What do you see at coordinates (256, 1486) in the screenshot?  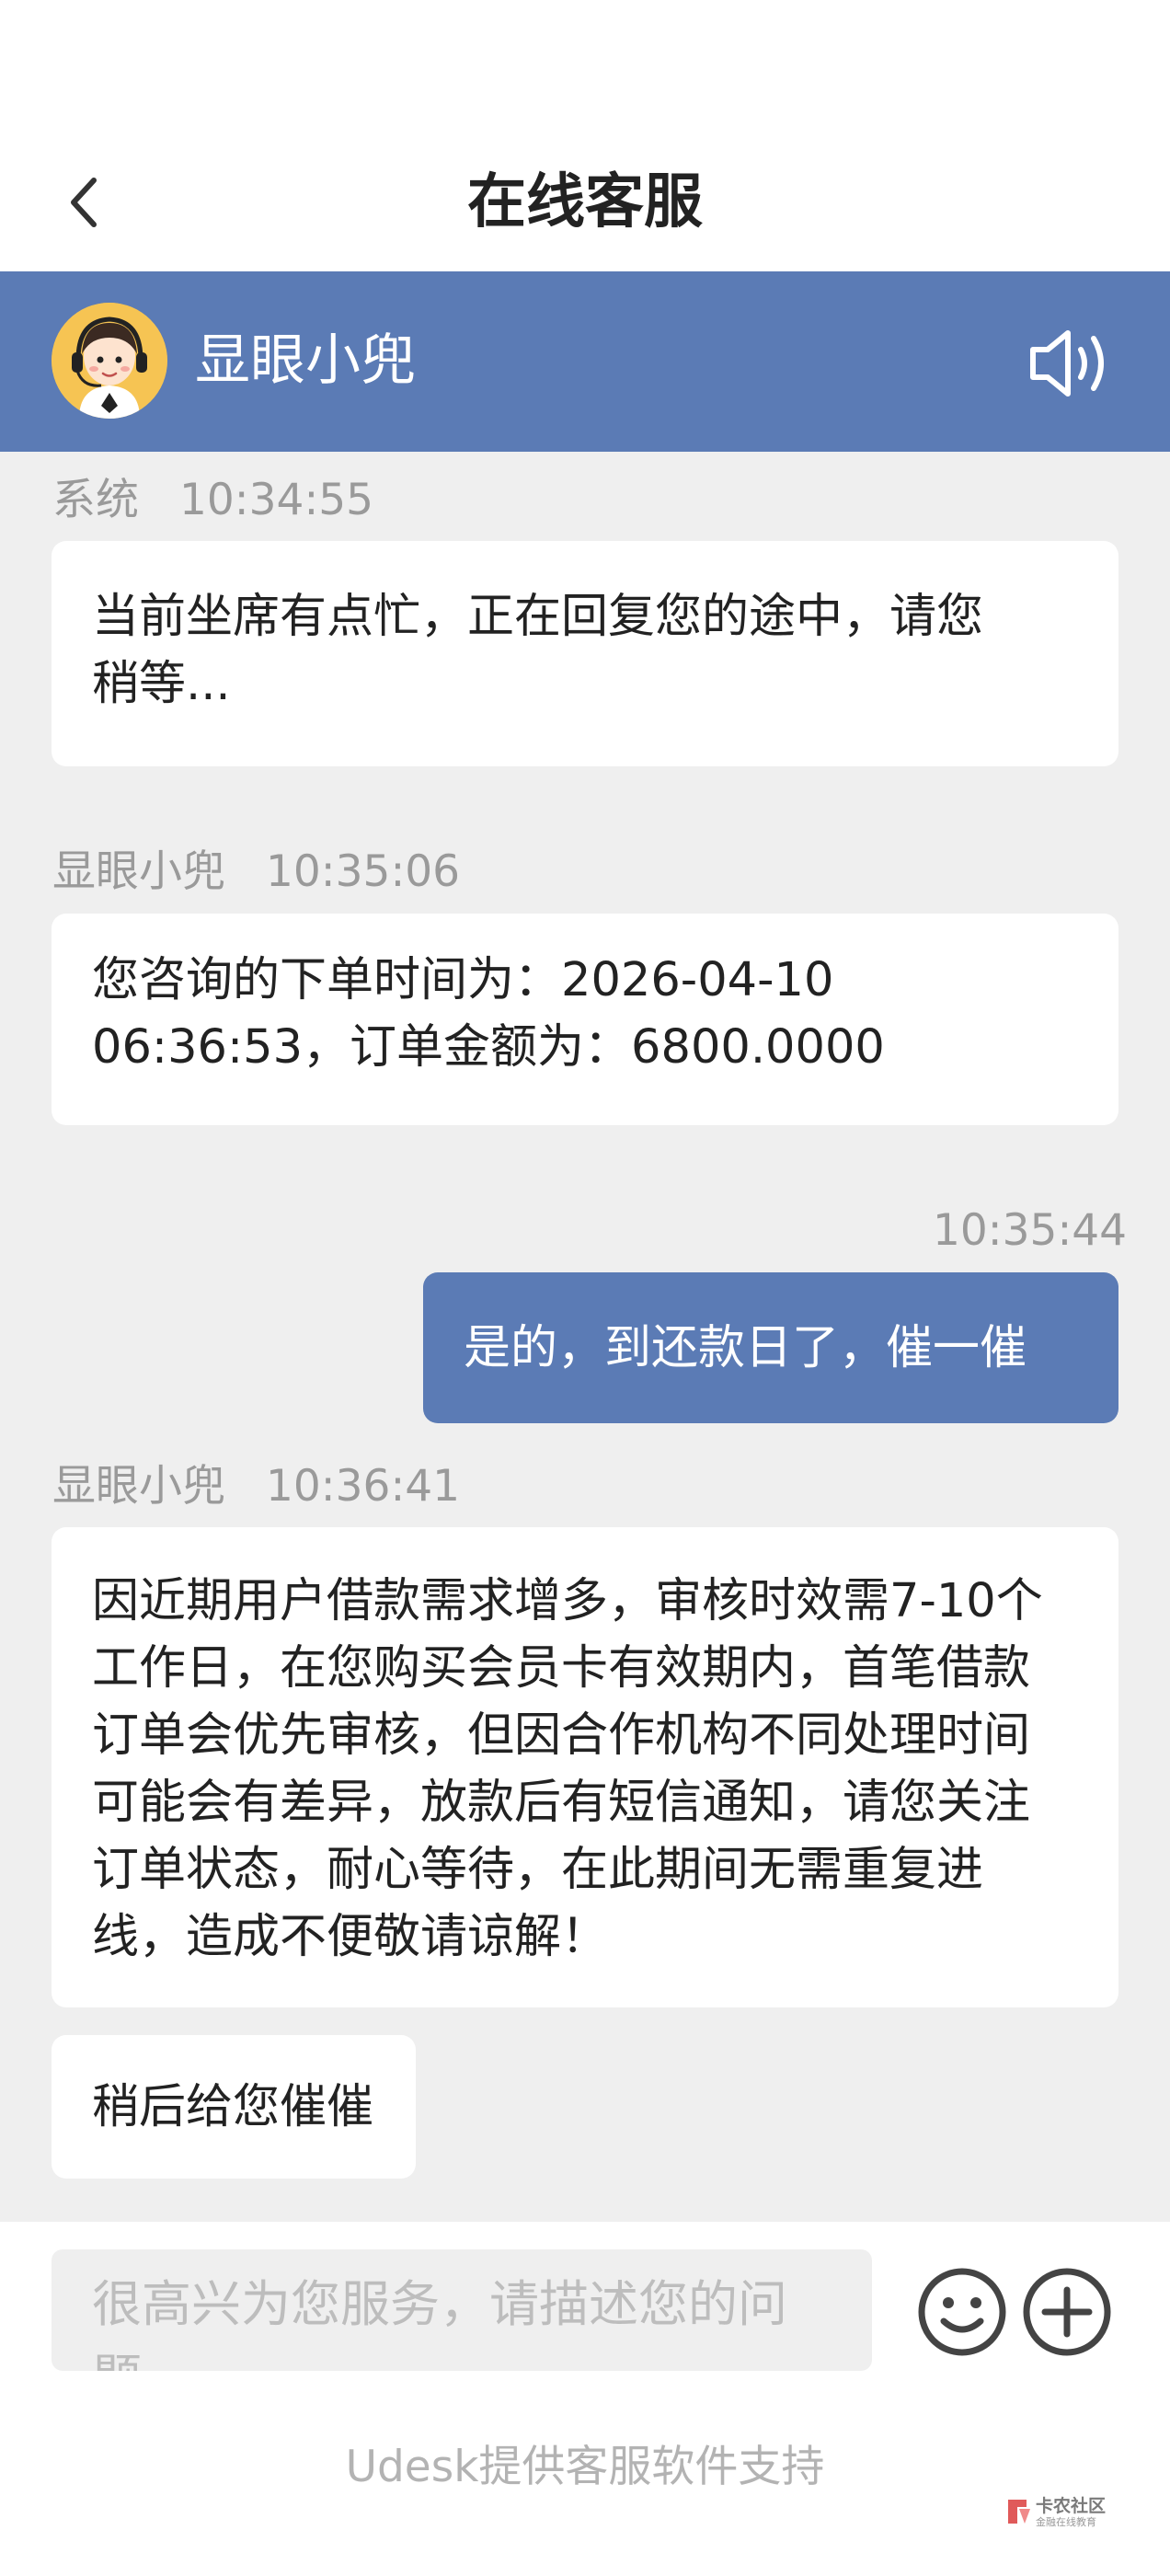 I see `message-meta: 显眼小兜 10:36:41` at bounding box center [256, 1486].